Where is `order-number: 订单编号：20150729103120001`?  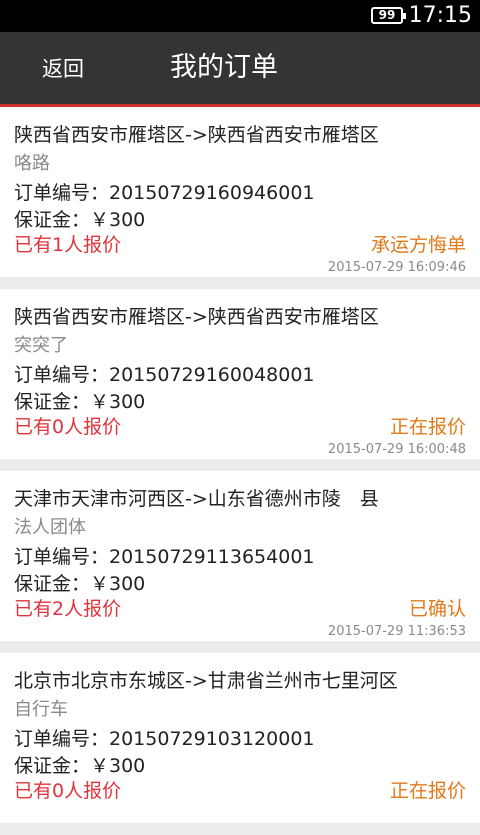
order-number: 订单编号：20150729103120001 is located at coordinates (164, 739).